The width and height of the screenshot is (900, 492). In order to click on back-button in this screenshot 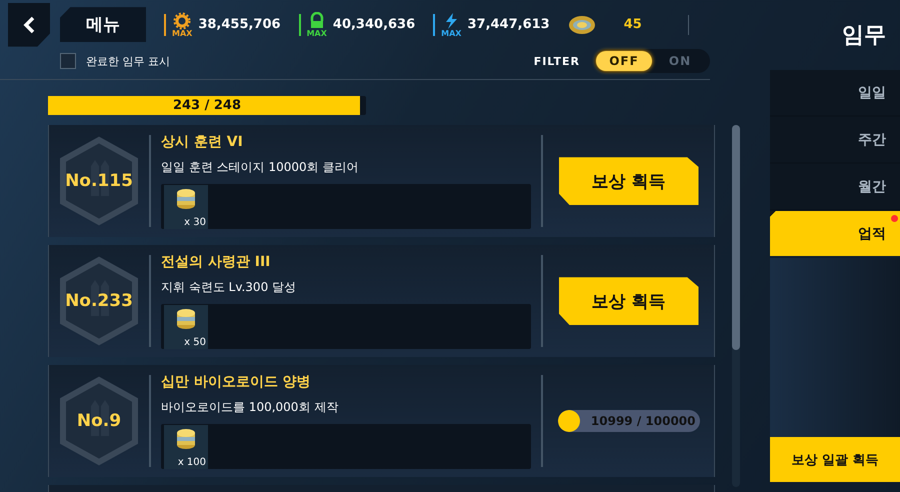, I will do `click(29, 24)`.